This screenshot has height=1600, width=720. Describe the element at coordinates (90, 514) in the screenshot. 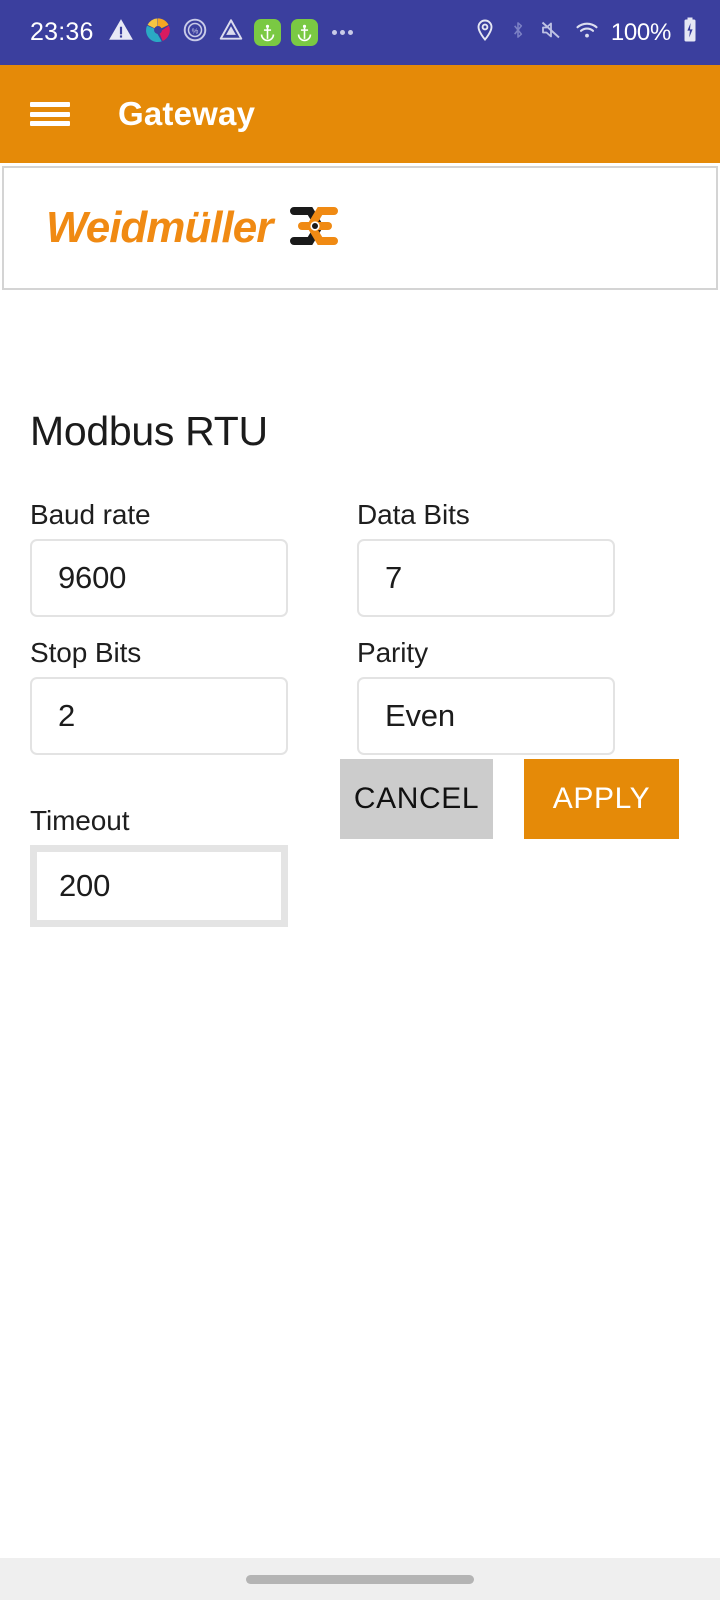

I see `field-label: Baud rate` at that location.